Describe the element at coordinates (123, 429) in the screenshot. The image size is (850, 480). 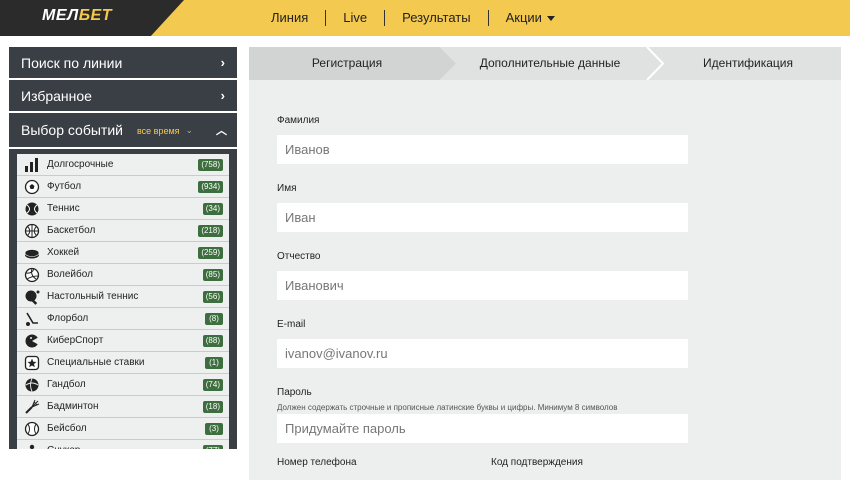
I see `sport-item: Бейсбол (3)` at that location.